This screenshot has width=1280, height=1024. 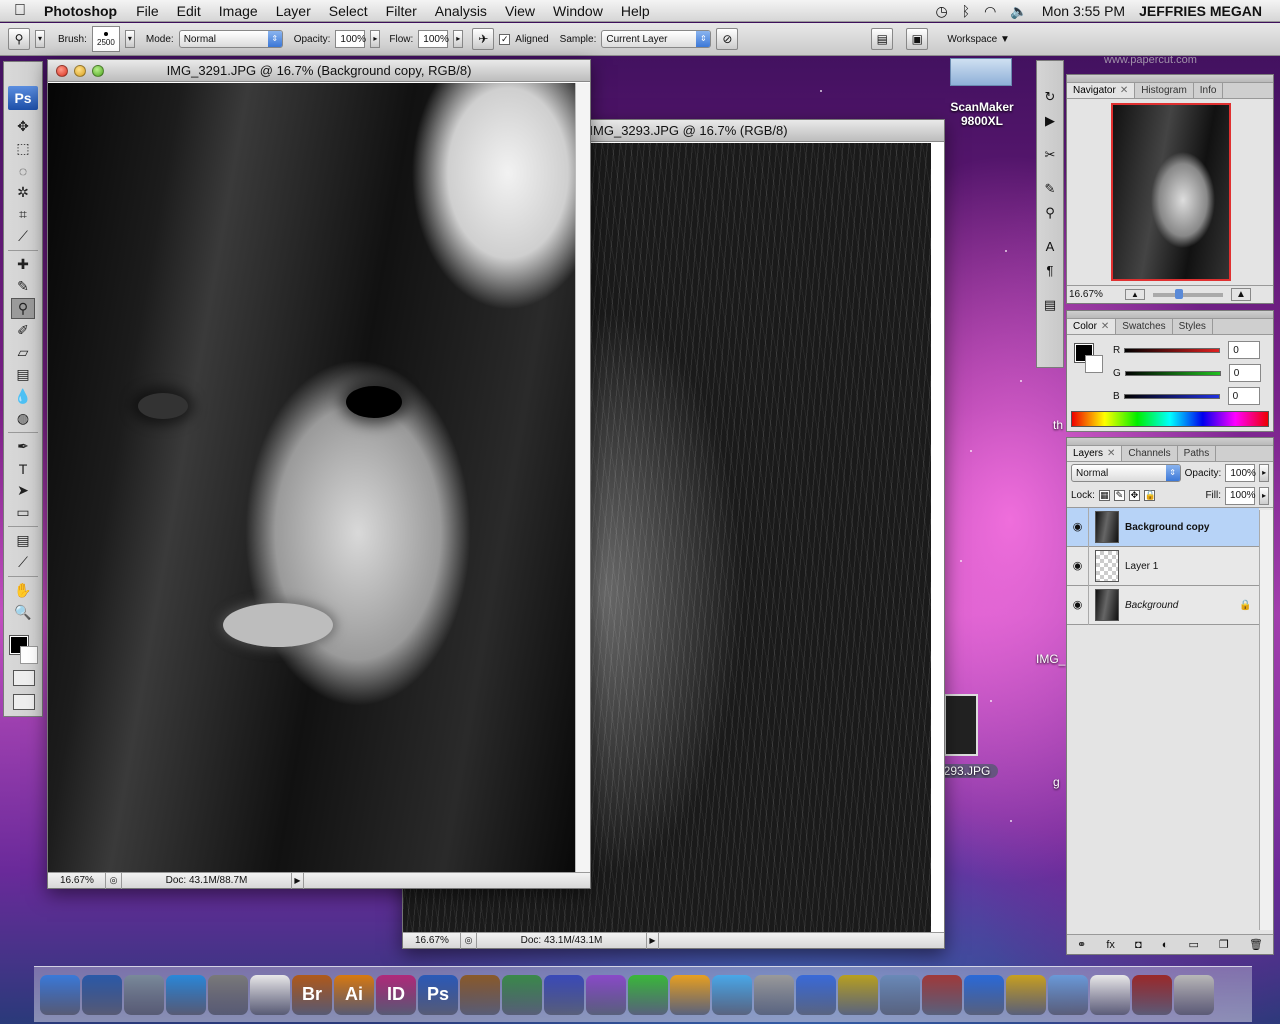 What do you see at coordinates (1096, 294) in the screenshot?
I see `navigator-zoom-field: 16.67%` at bounding box center [1096, 294].